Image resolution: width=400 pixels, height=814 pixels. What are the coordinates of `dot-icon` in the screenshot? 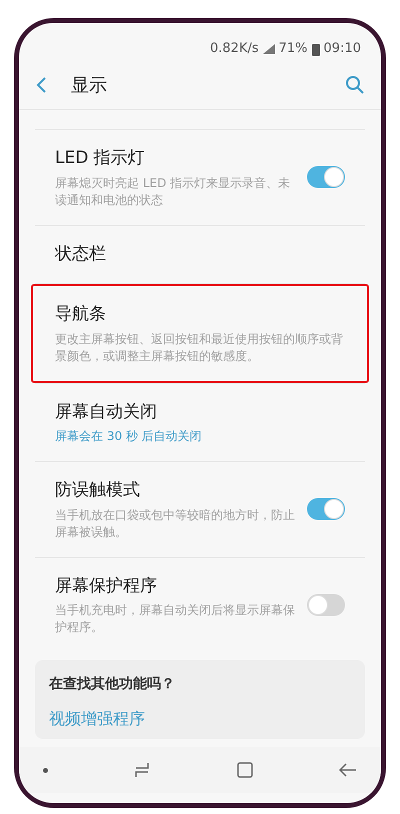 It's located at (45, 770).